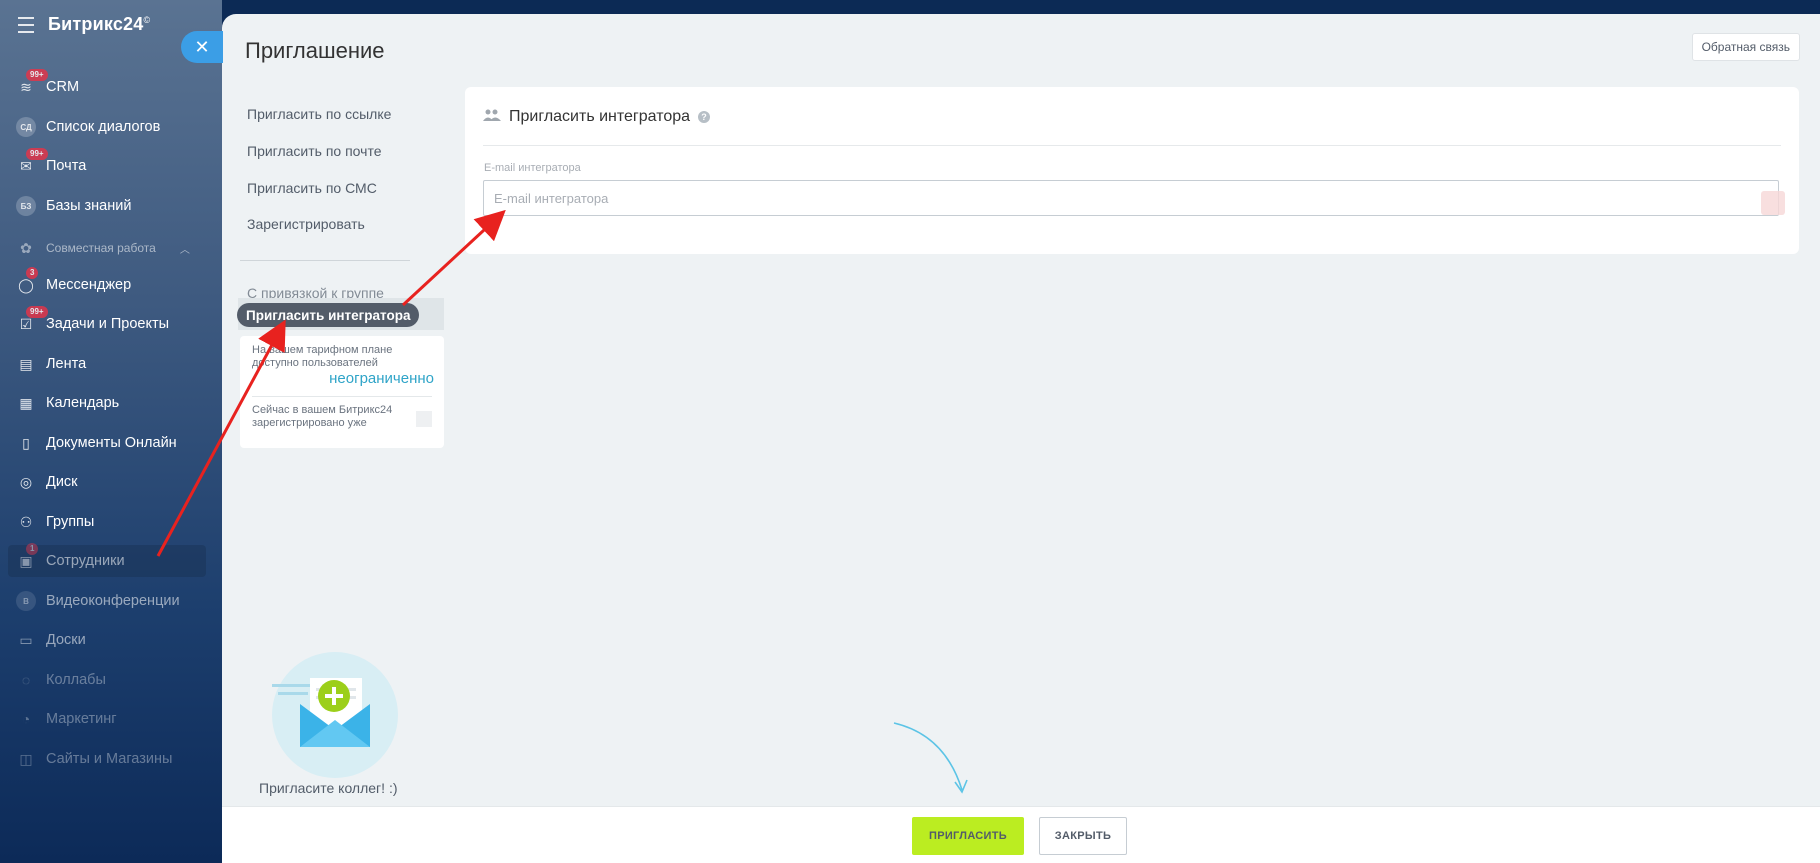 The width and height of the screenshot is (1820, 863). I want to click on card-header: Пригласить интегратора ?, so click(597, 117).